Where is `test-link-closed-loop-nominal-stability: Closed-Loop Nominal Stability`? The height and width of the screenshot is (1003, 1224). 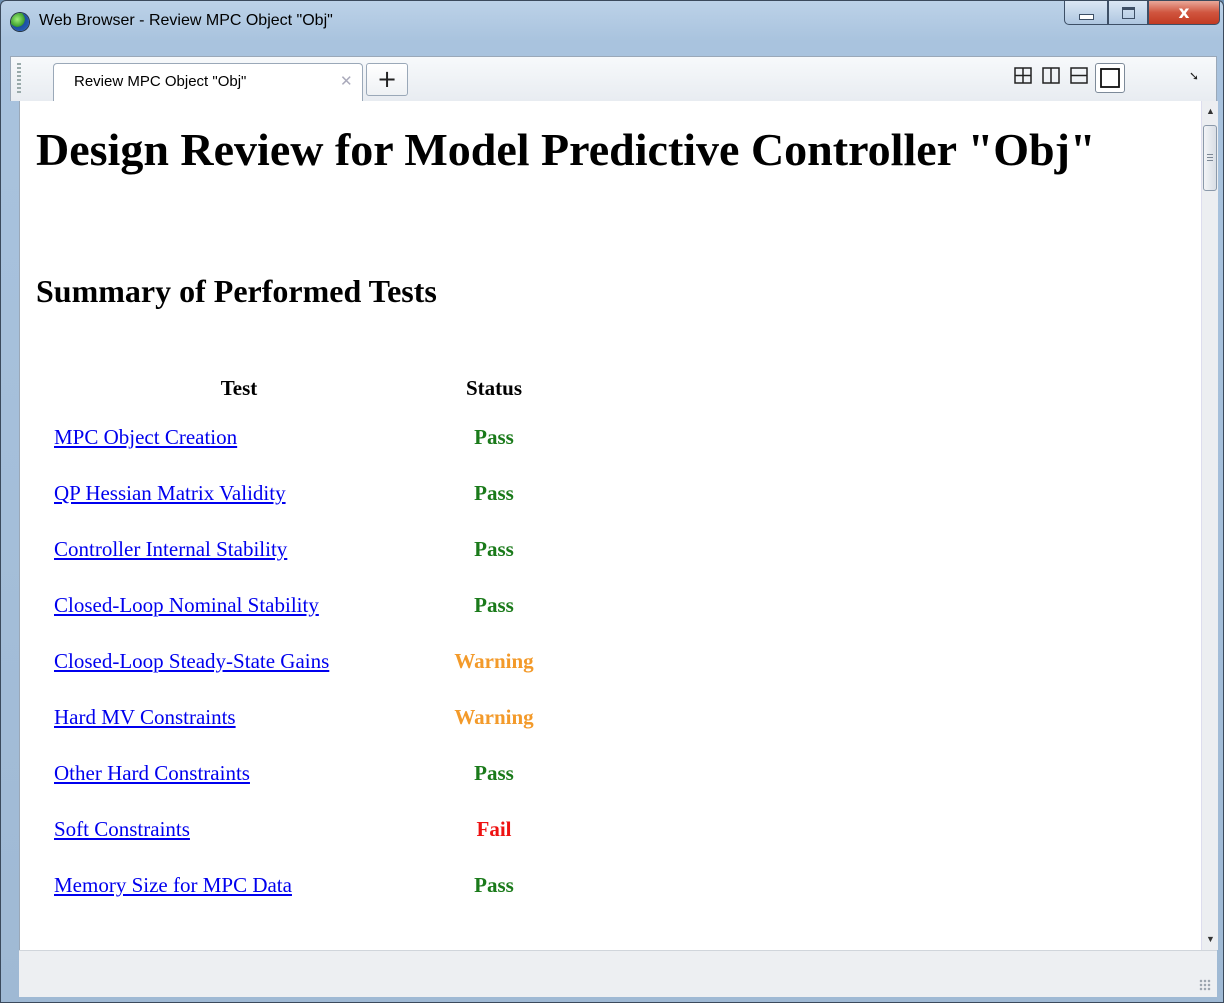 test-link-closed-loop-nominal-stability: Closed-Loop Nominal Stability is located at coordinates (186, 605).